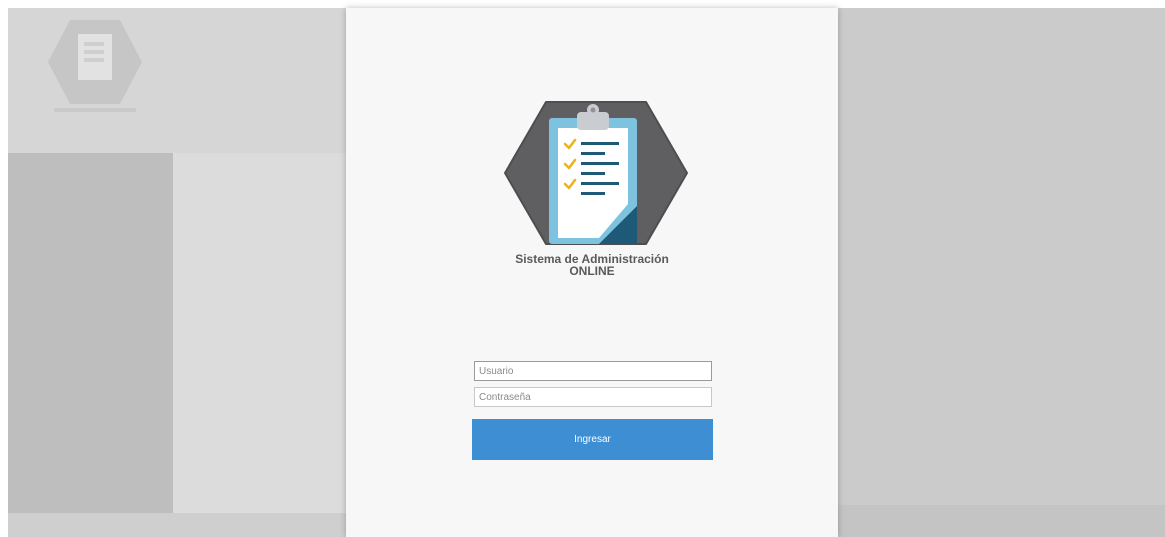 This screenshot has width=1165, height=537. I want to click on background-logo-icon, so click(95, 66).